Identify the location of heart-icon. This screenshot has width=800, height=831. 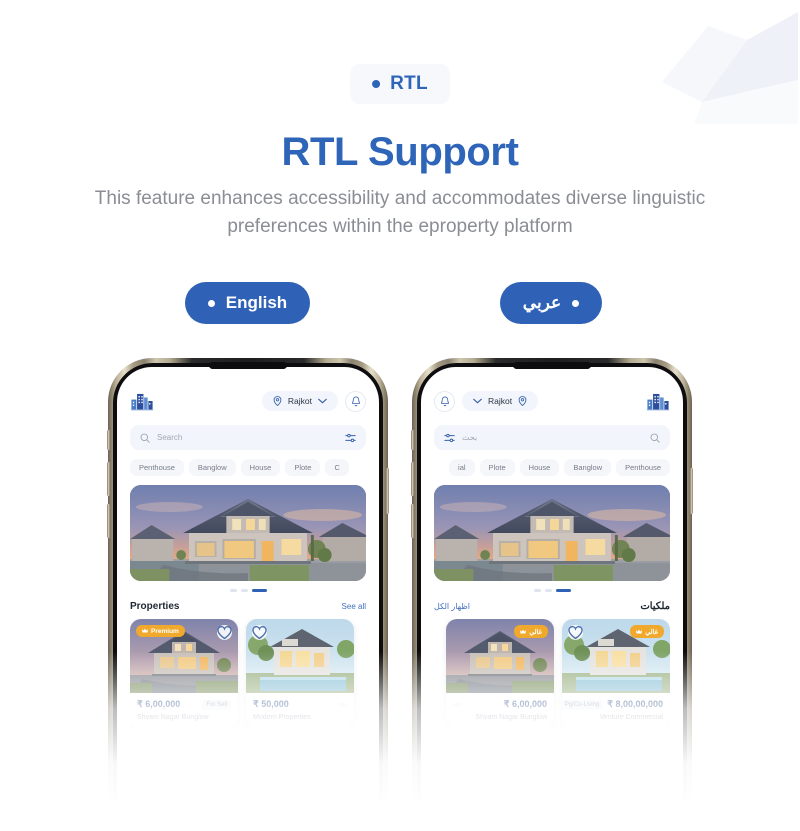
(575, 633).